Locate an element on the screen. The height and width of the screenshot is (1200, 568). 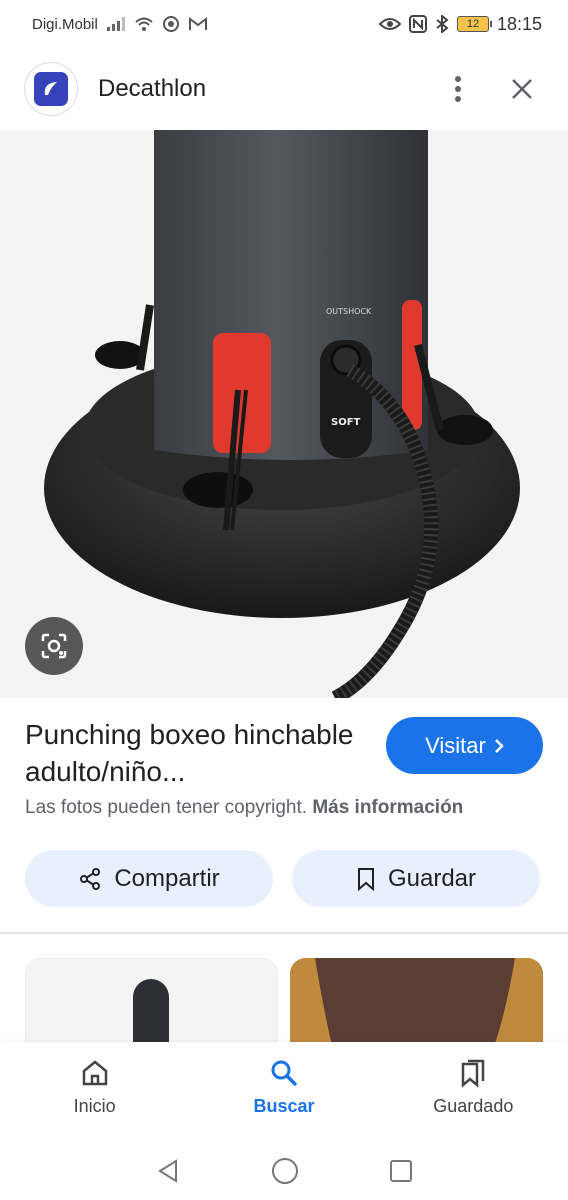
app-header: Decathlon is located at coordinates (284, 89).